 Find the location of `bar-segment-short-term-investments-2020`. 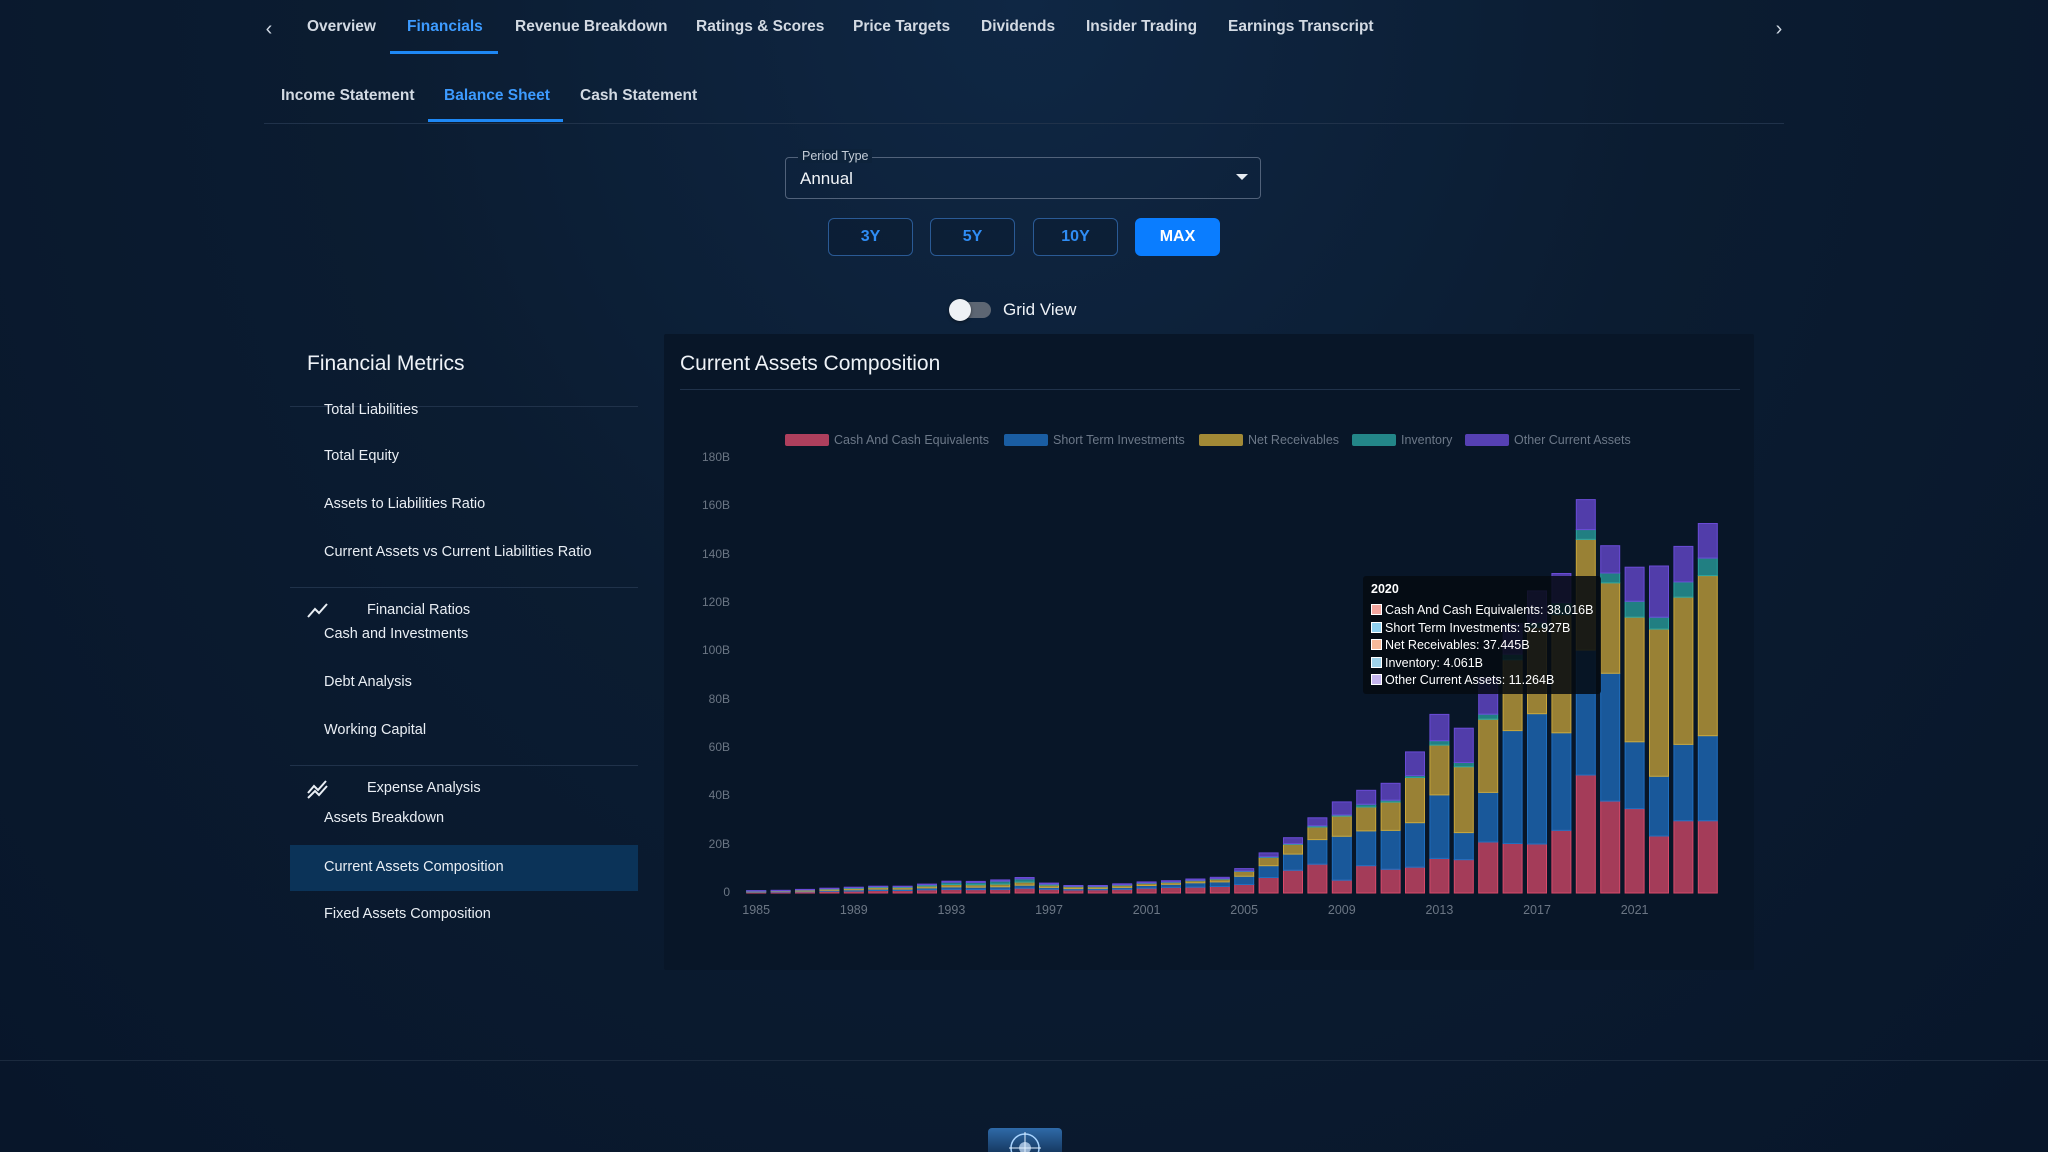

bar-segment-short-term-investments-2020 is located at coordinates (1610, 737).